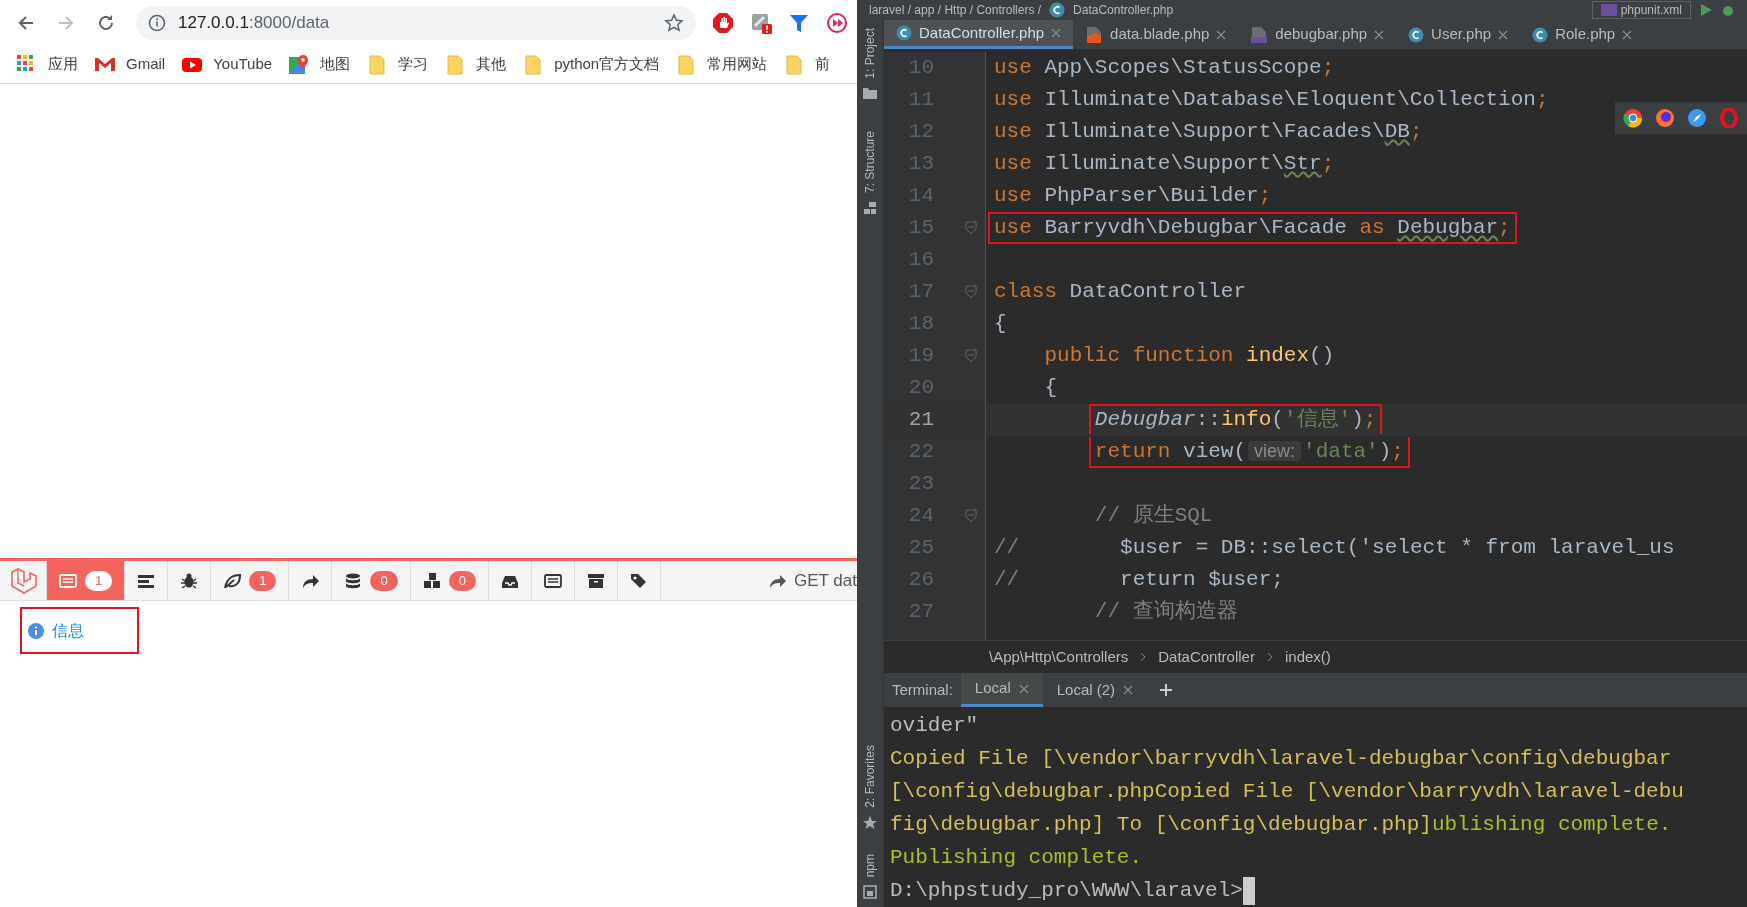 The width and height of the screenshot is (1747, 907). What do you see at coordinates (1166, 690) in the screenshot?
I see `plus-icon` at bounding box center [1166, 690].